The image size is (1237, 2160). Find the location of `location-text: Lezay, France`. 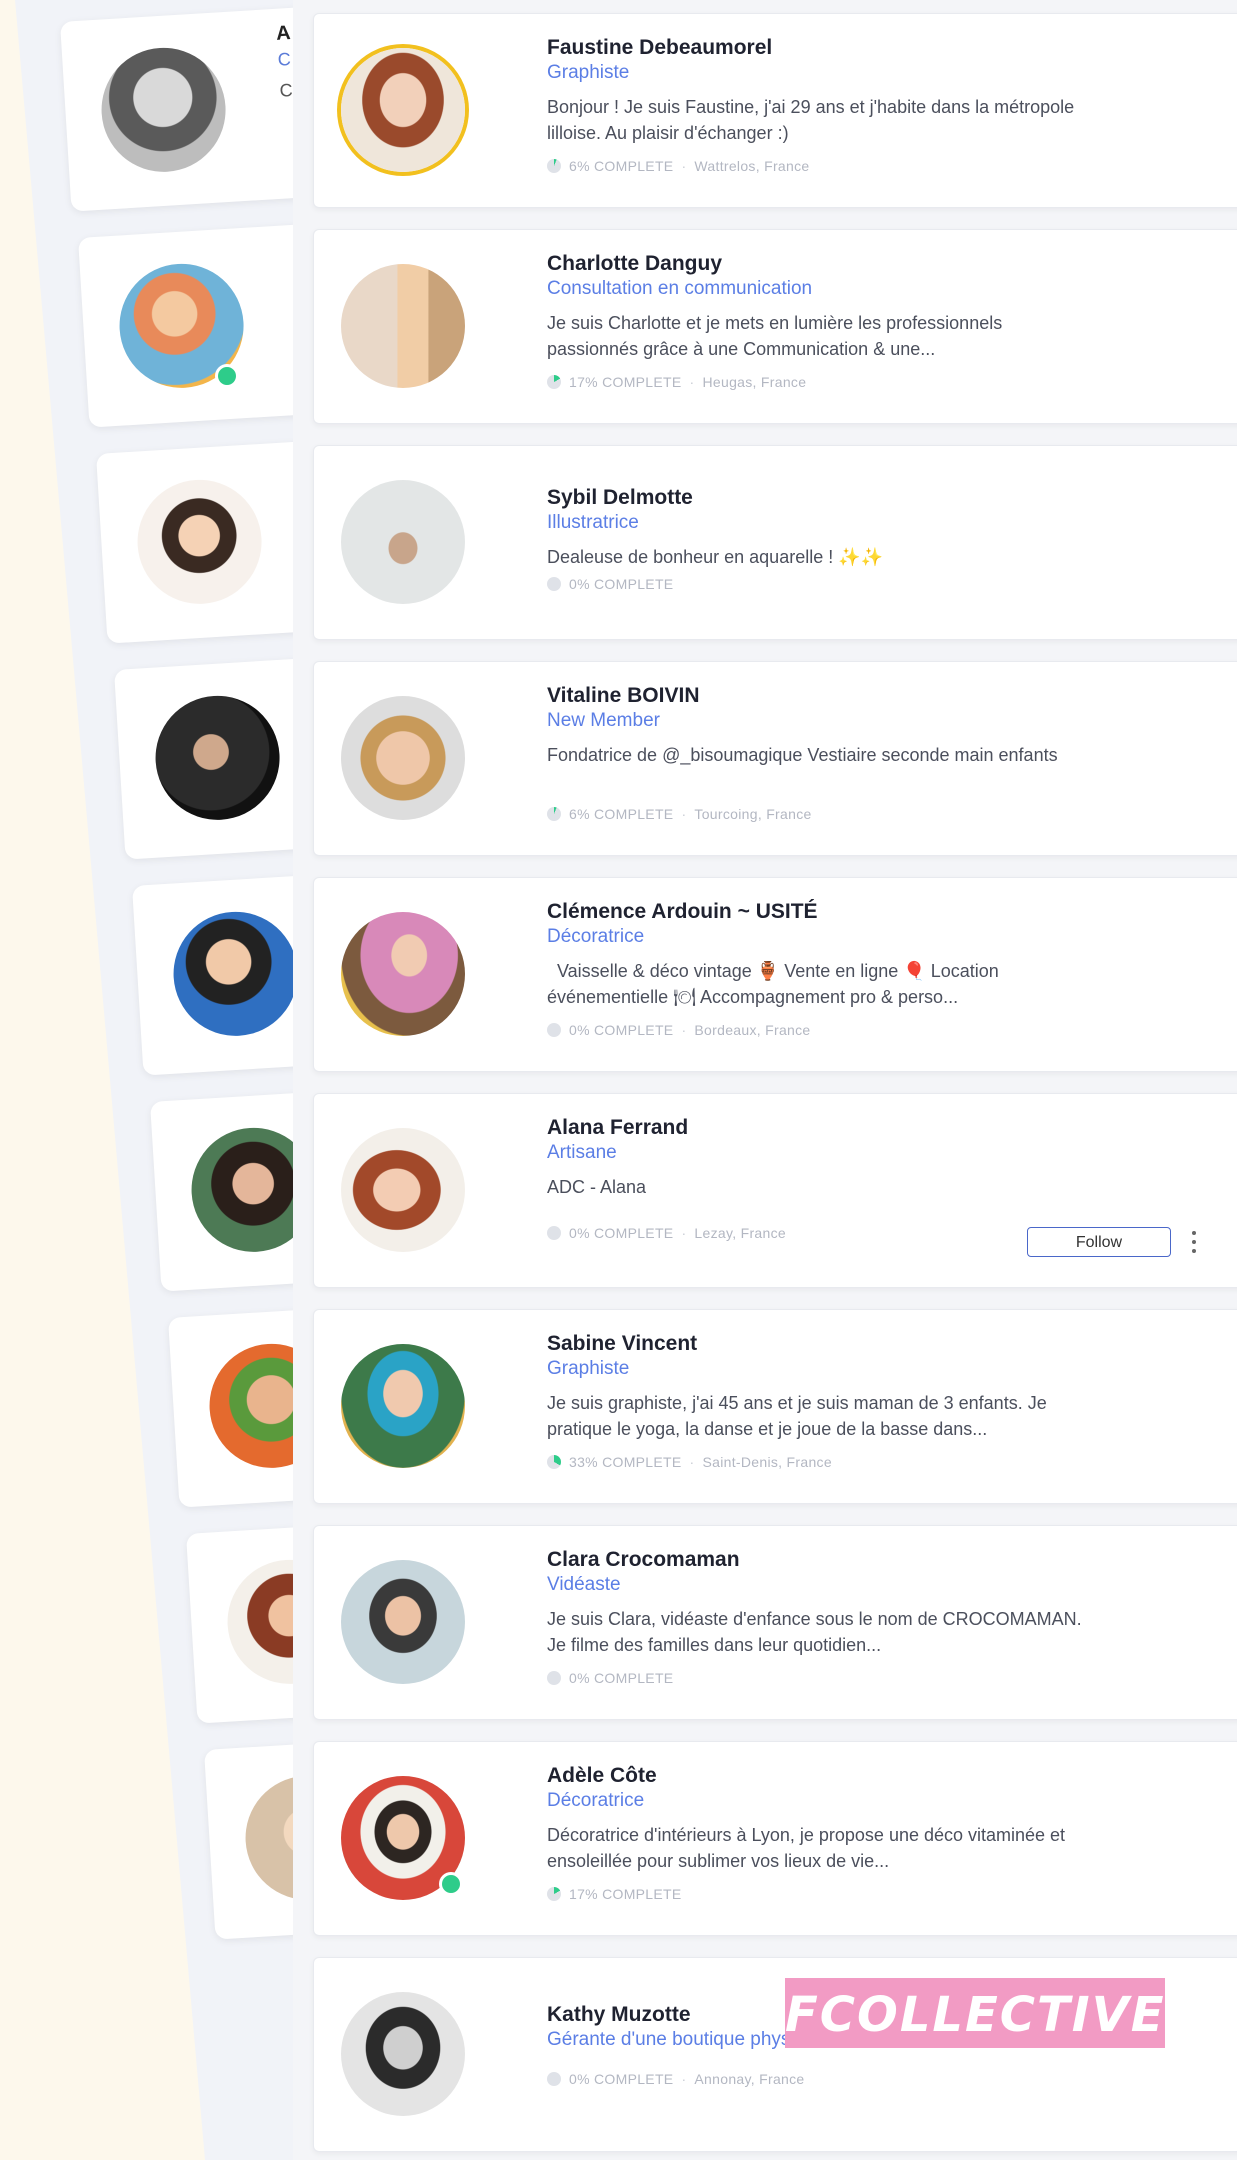

location-text: Lezay, France is located at coordinates (740, 1233).